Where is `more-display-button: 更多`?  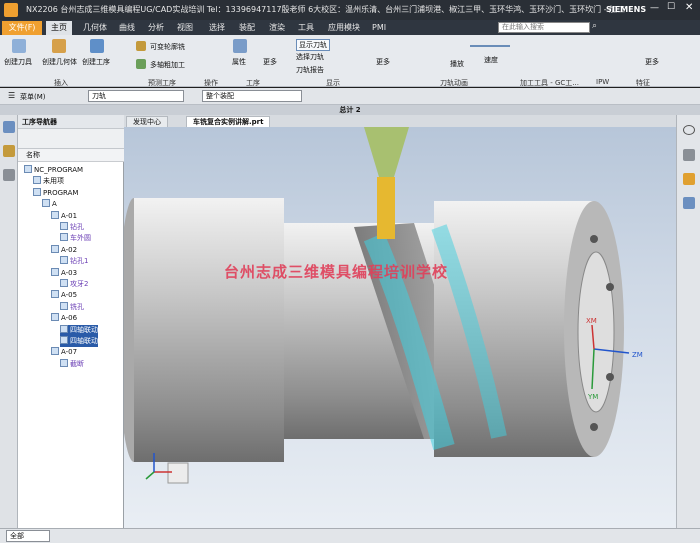
more-display-button: 更多 is located at coordinates (383, 62).